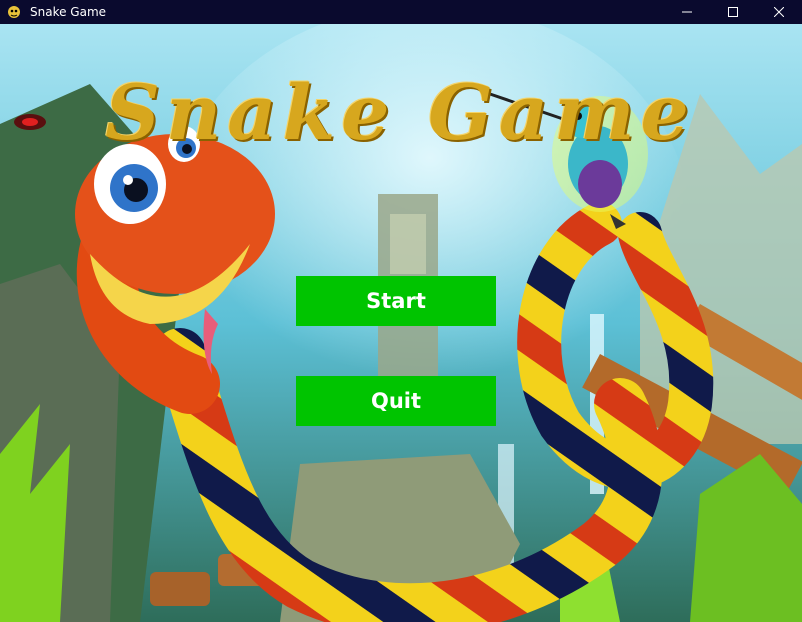  What do you see at coordinates (401, 12) in the screenshot?
I see `title-bar: Snake Game` at bounding box center [401, 12].